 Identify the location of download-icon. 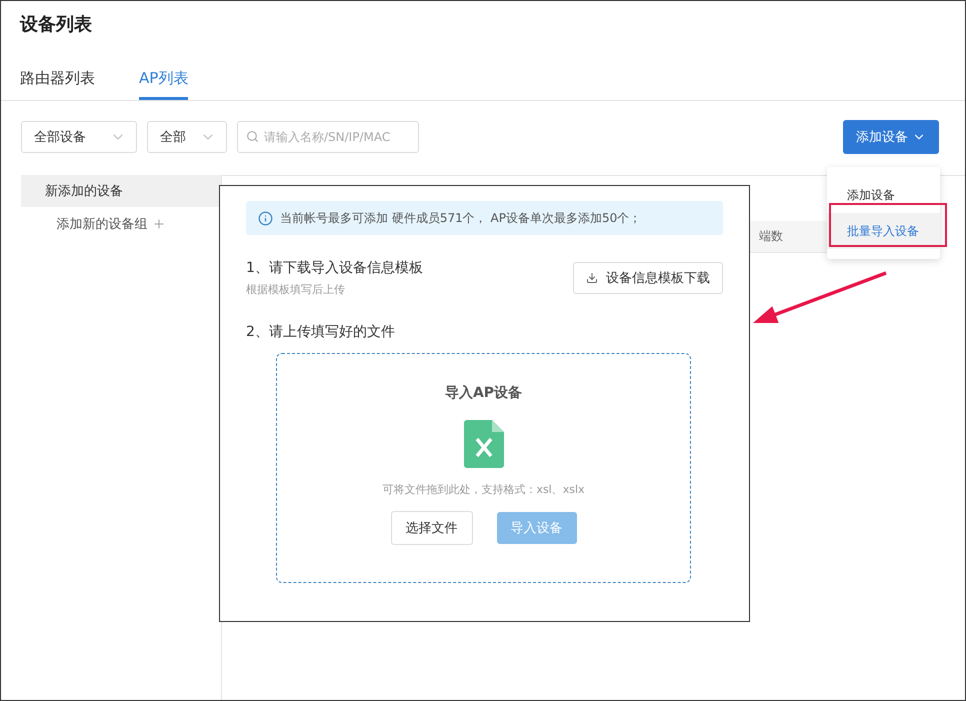
(592, 278).